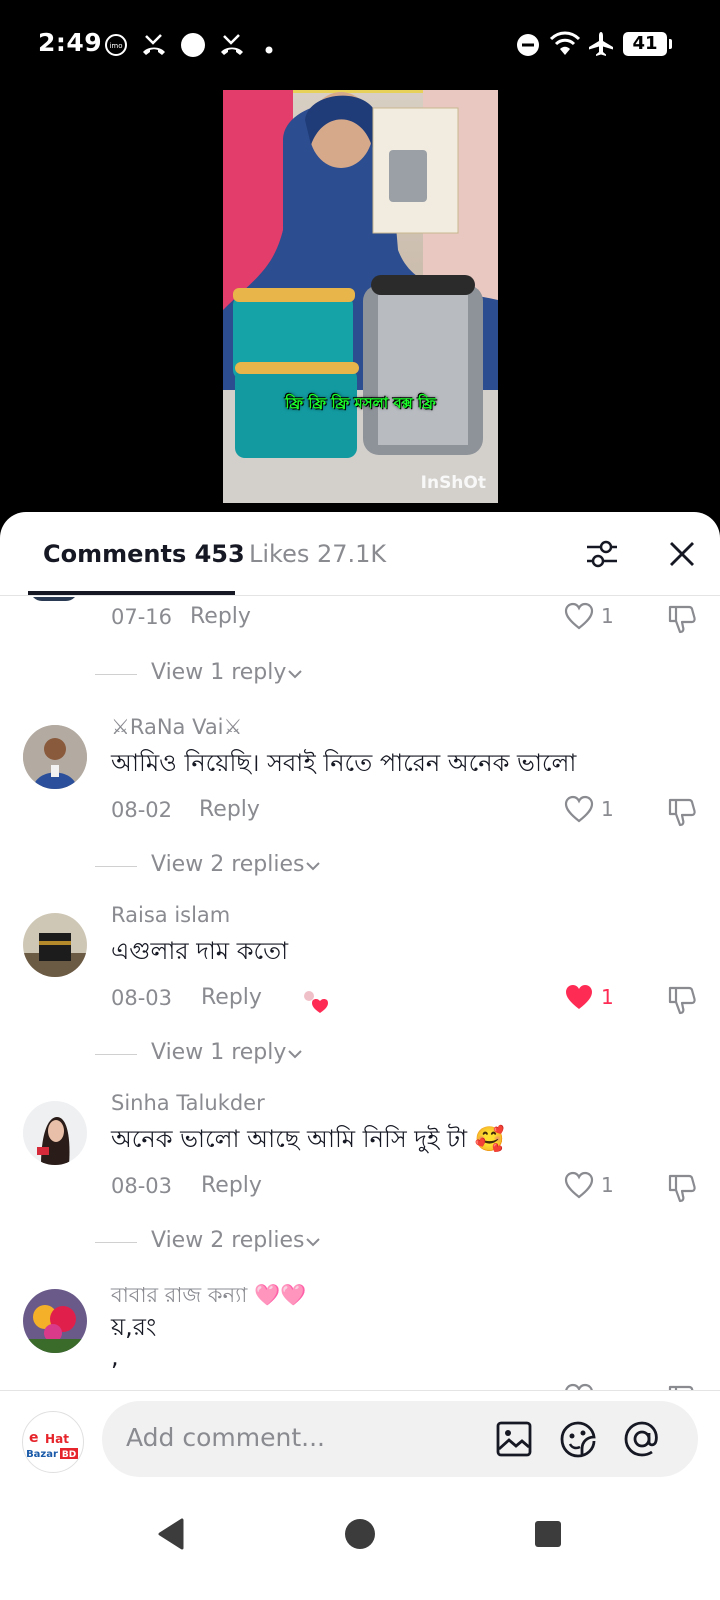 The height and width of the screenshot is (1600, 720). I want to click on sheet-header: Comments 453 Likes 27.1K, so click(360, 554).